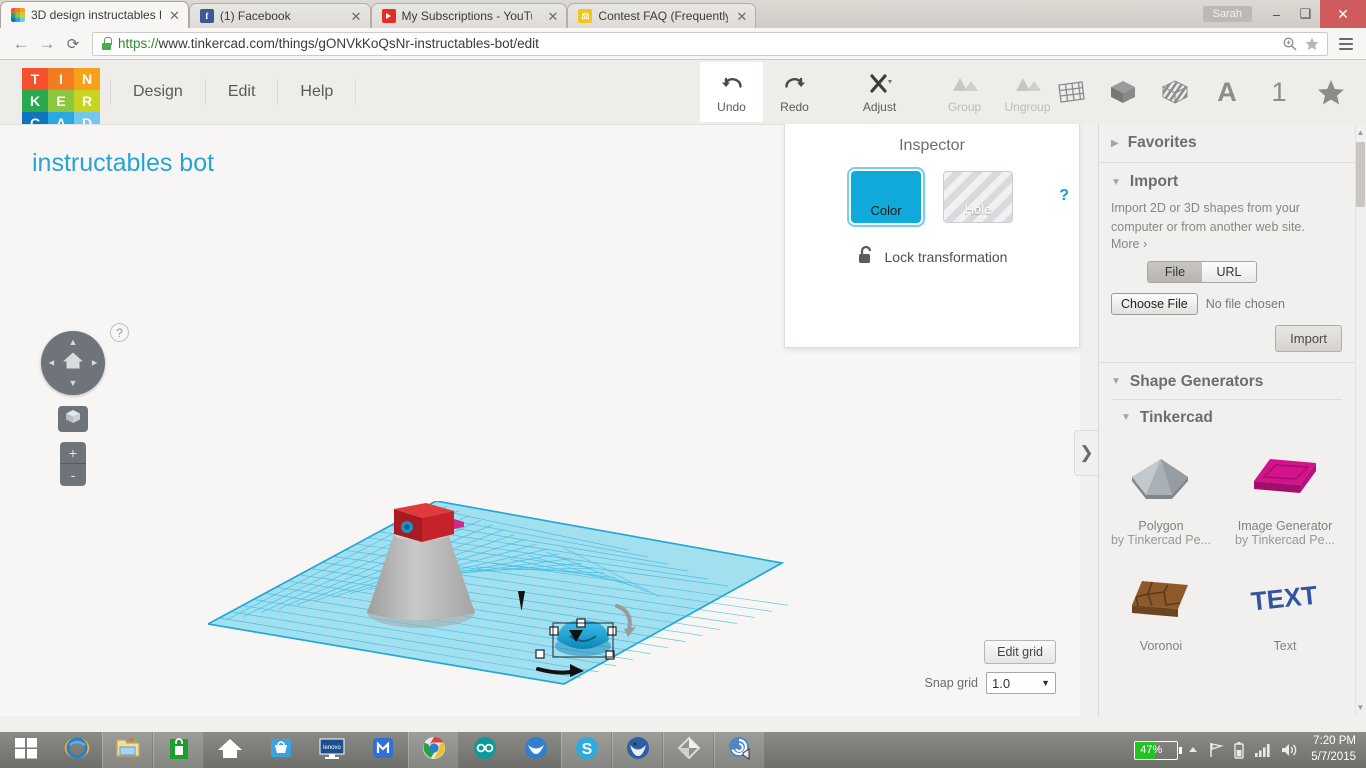 This screenshot has width=1366, height=768. I want to click on polygon-shape-icon, so click(1161, 477).